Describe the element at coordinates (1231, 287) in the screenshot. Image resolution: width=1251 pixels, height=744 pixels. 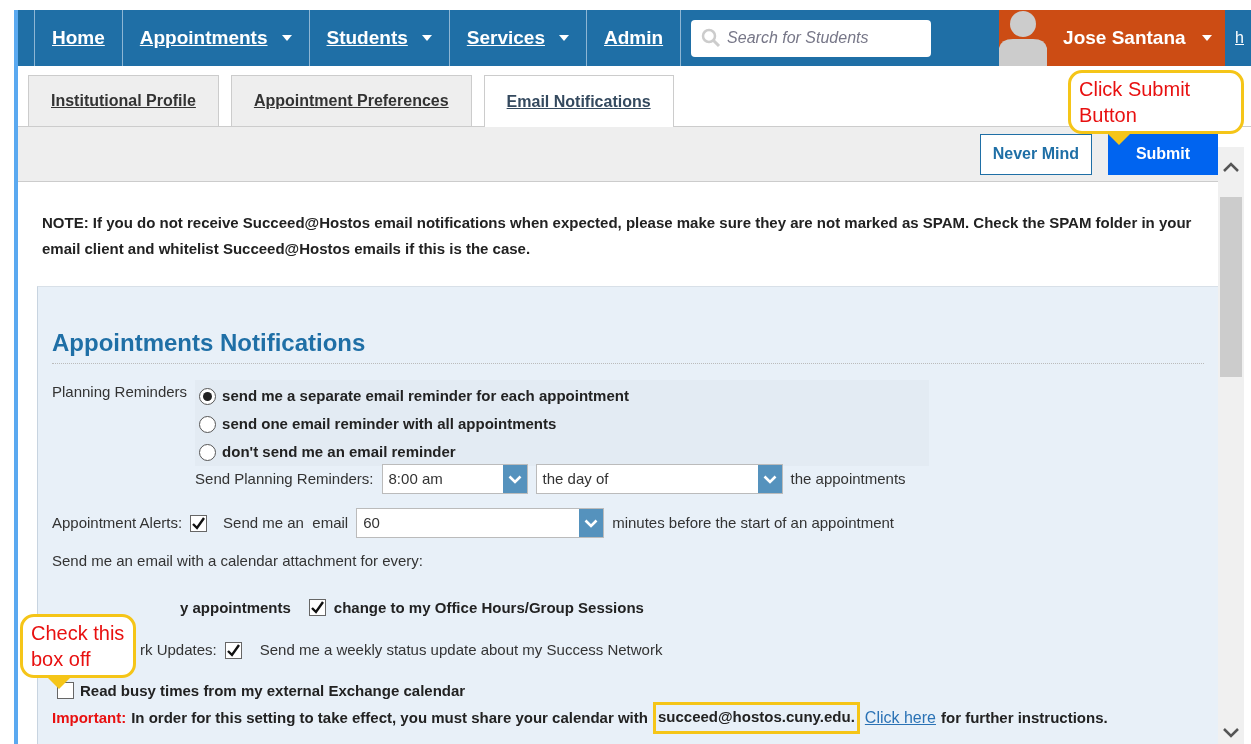
I see `scroll-thumb` at that location.